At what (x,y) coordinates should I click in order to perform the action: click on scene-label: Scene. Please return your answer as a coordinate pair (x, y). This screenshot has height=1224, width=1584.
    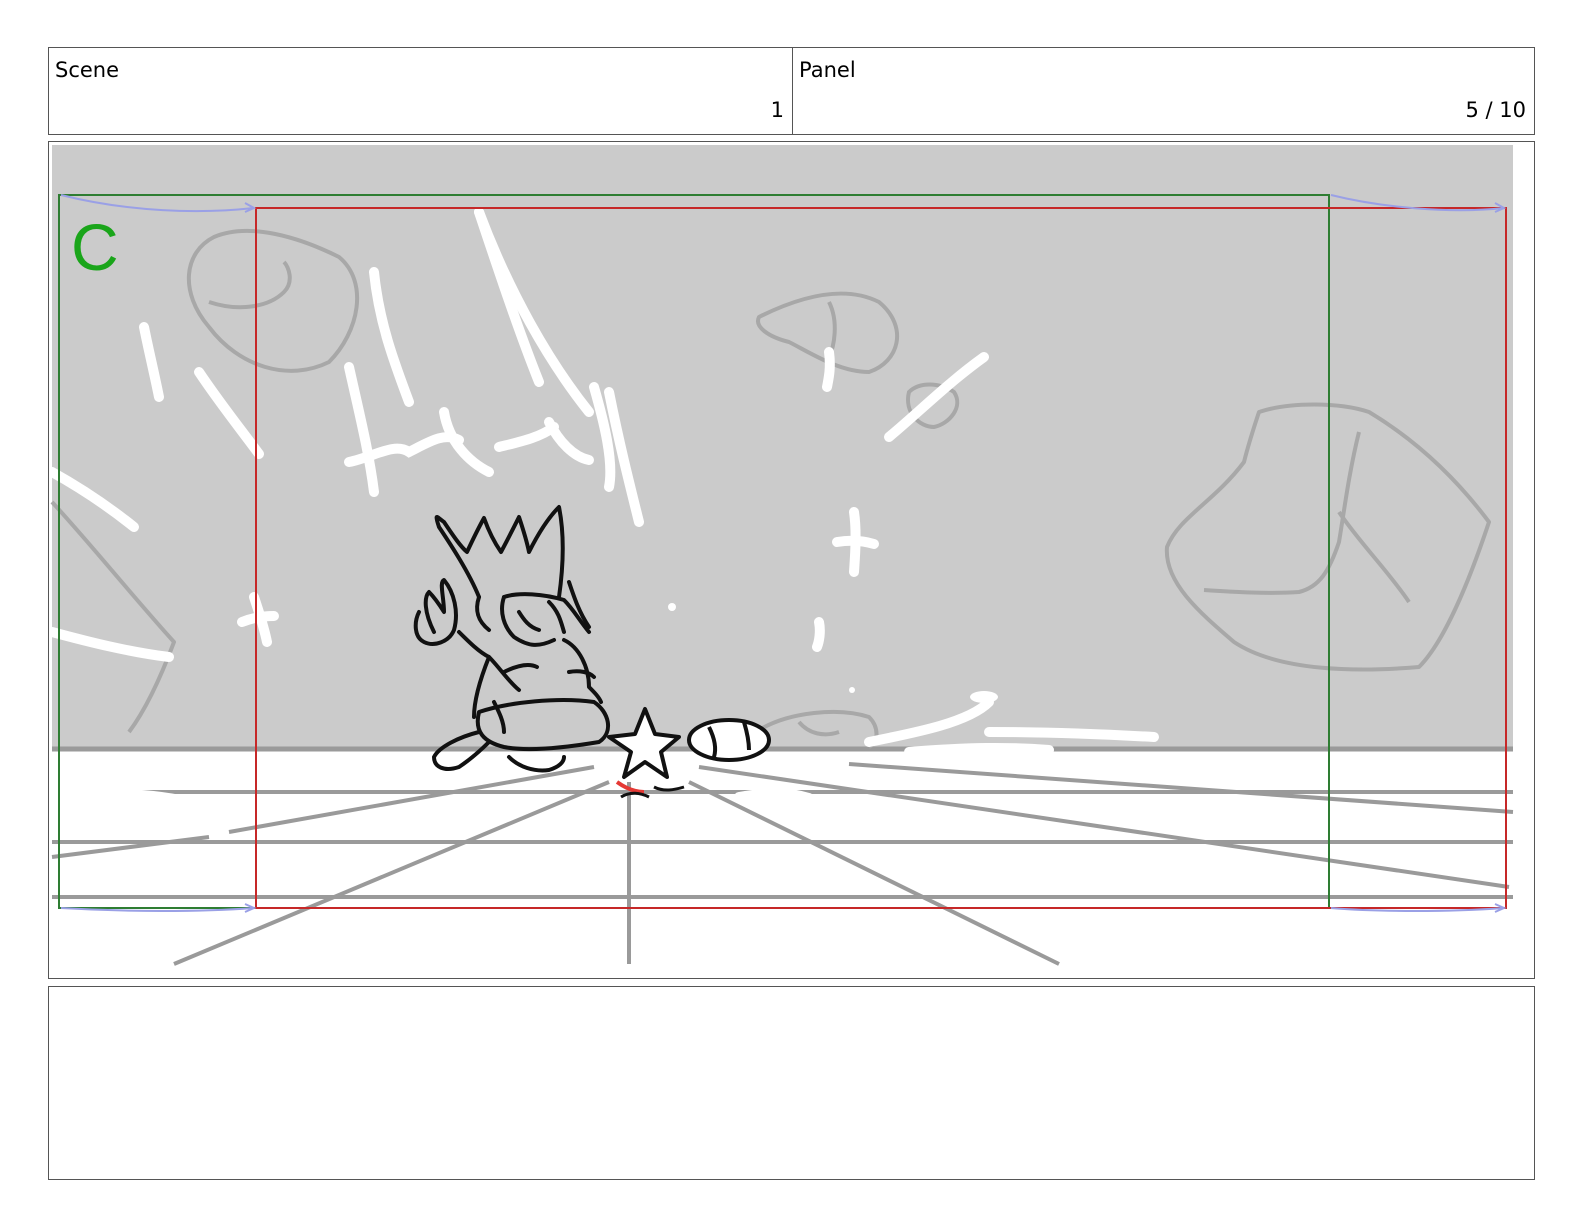
    Looking at the image, I should click on (87, 70).